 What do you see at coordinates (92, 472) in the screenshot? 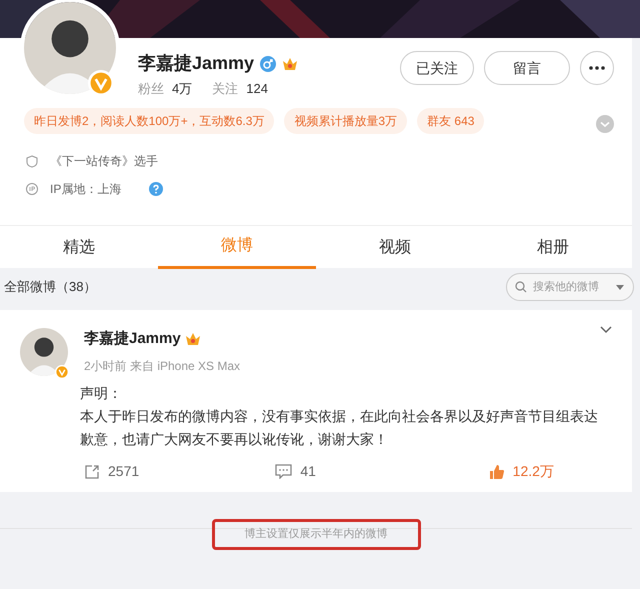
I see `repost-icon` at bounding box center [92, 472].